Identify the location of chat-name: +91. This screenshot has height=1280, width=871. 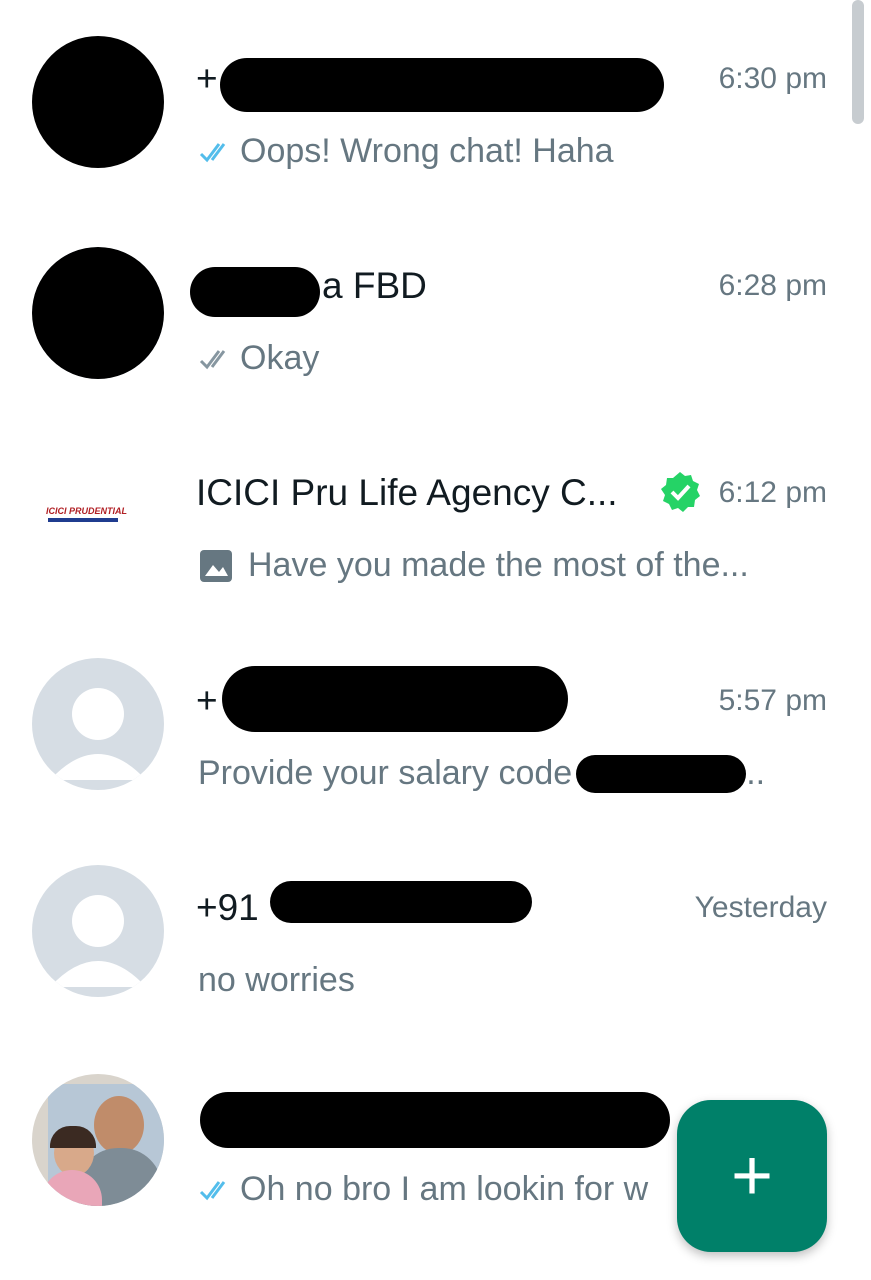
(227, 907).